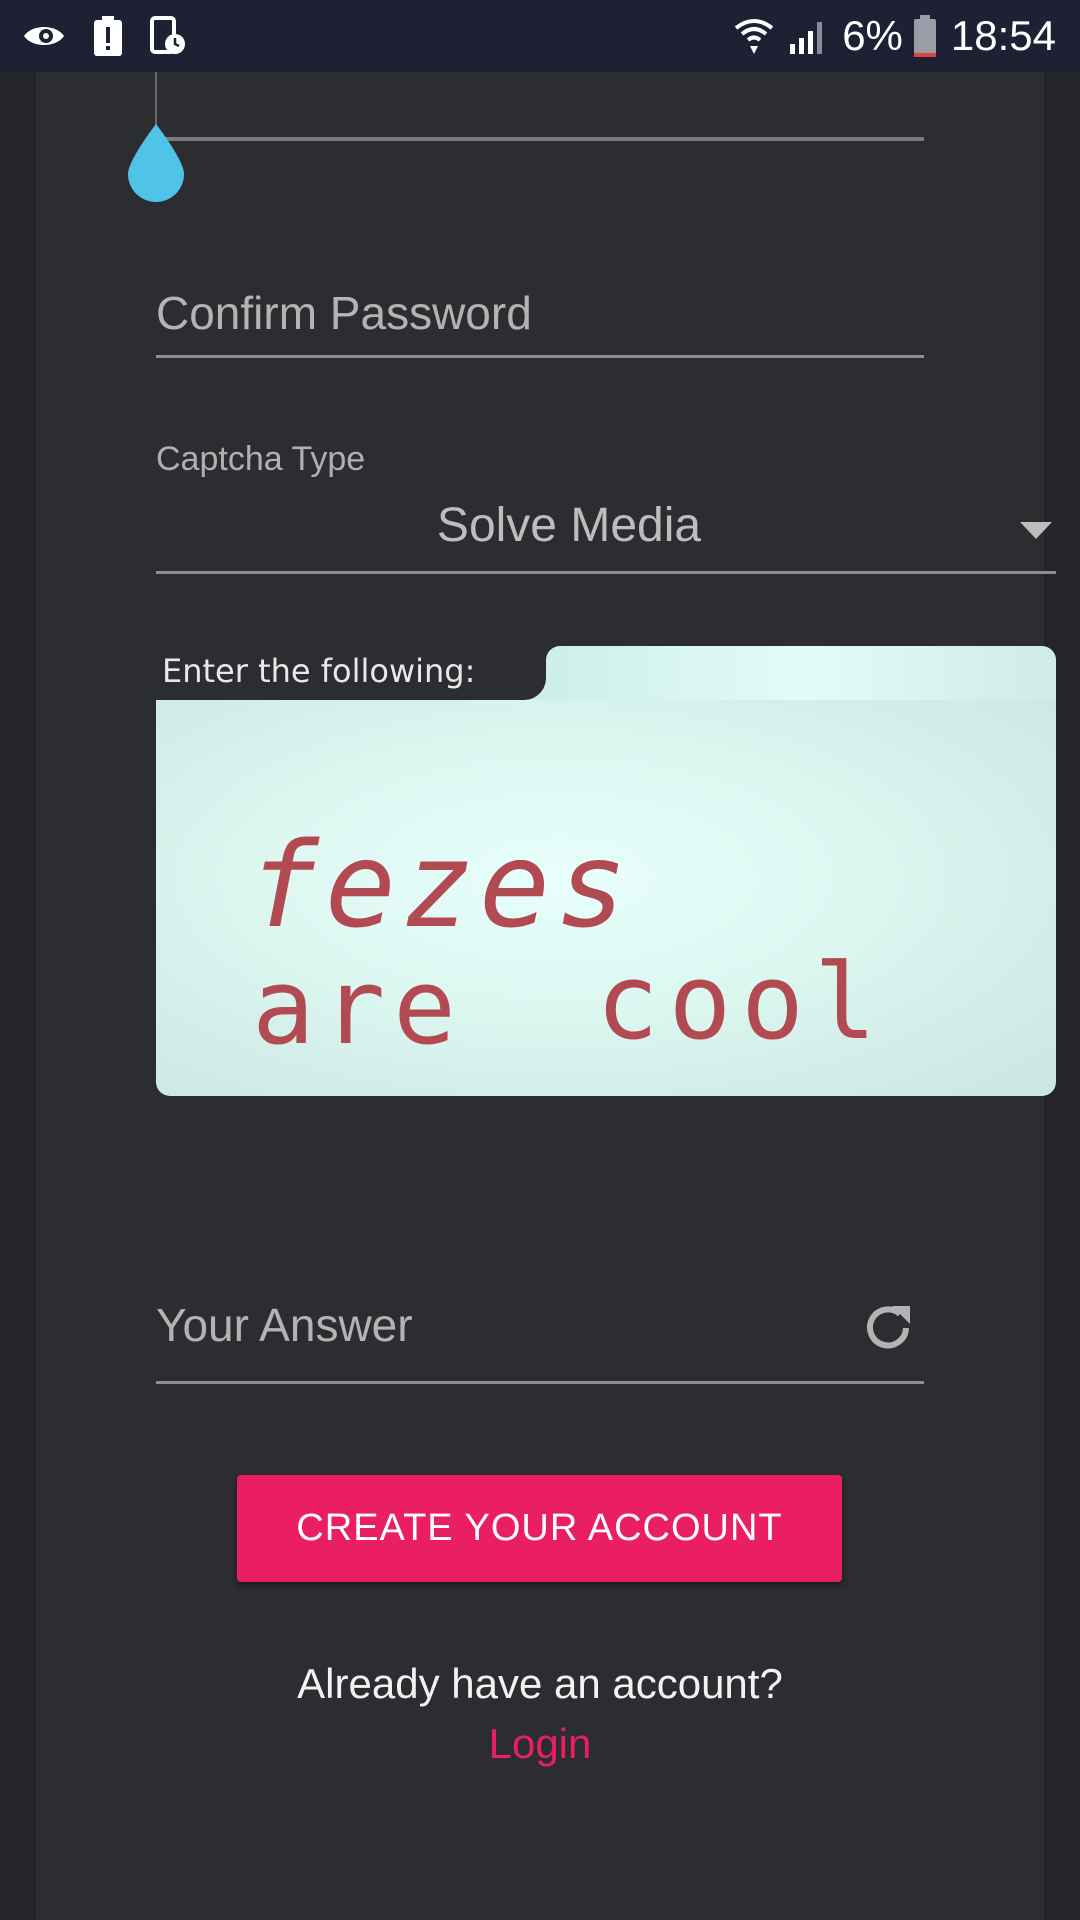 The image size is (1080, 1920). Describe the element at coordinates (606, 572) in the screenshot. I see `captcha-type-underline` at that location.